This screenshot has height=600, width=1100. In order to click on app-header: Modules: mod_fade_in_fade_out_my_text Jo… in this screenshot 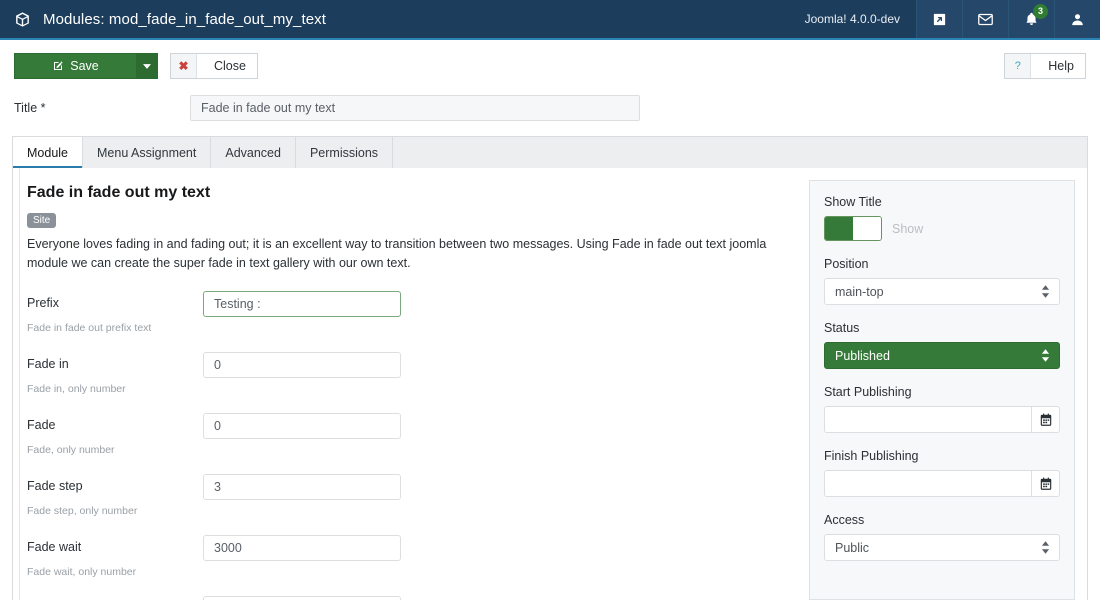, I will do `click(550, 20)`.